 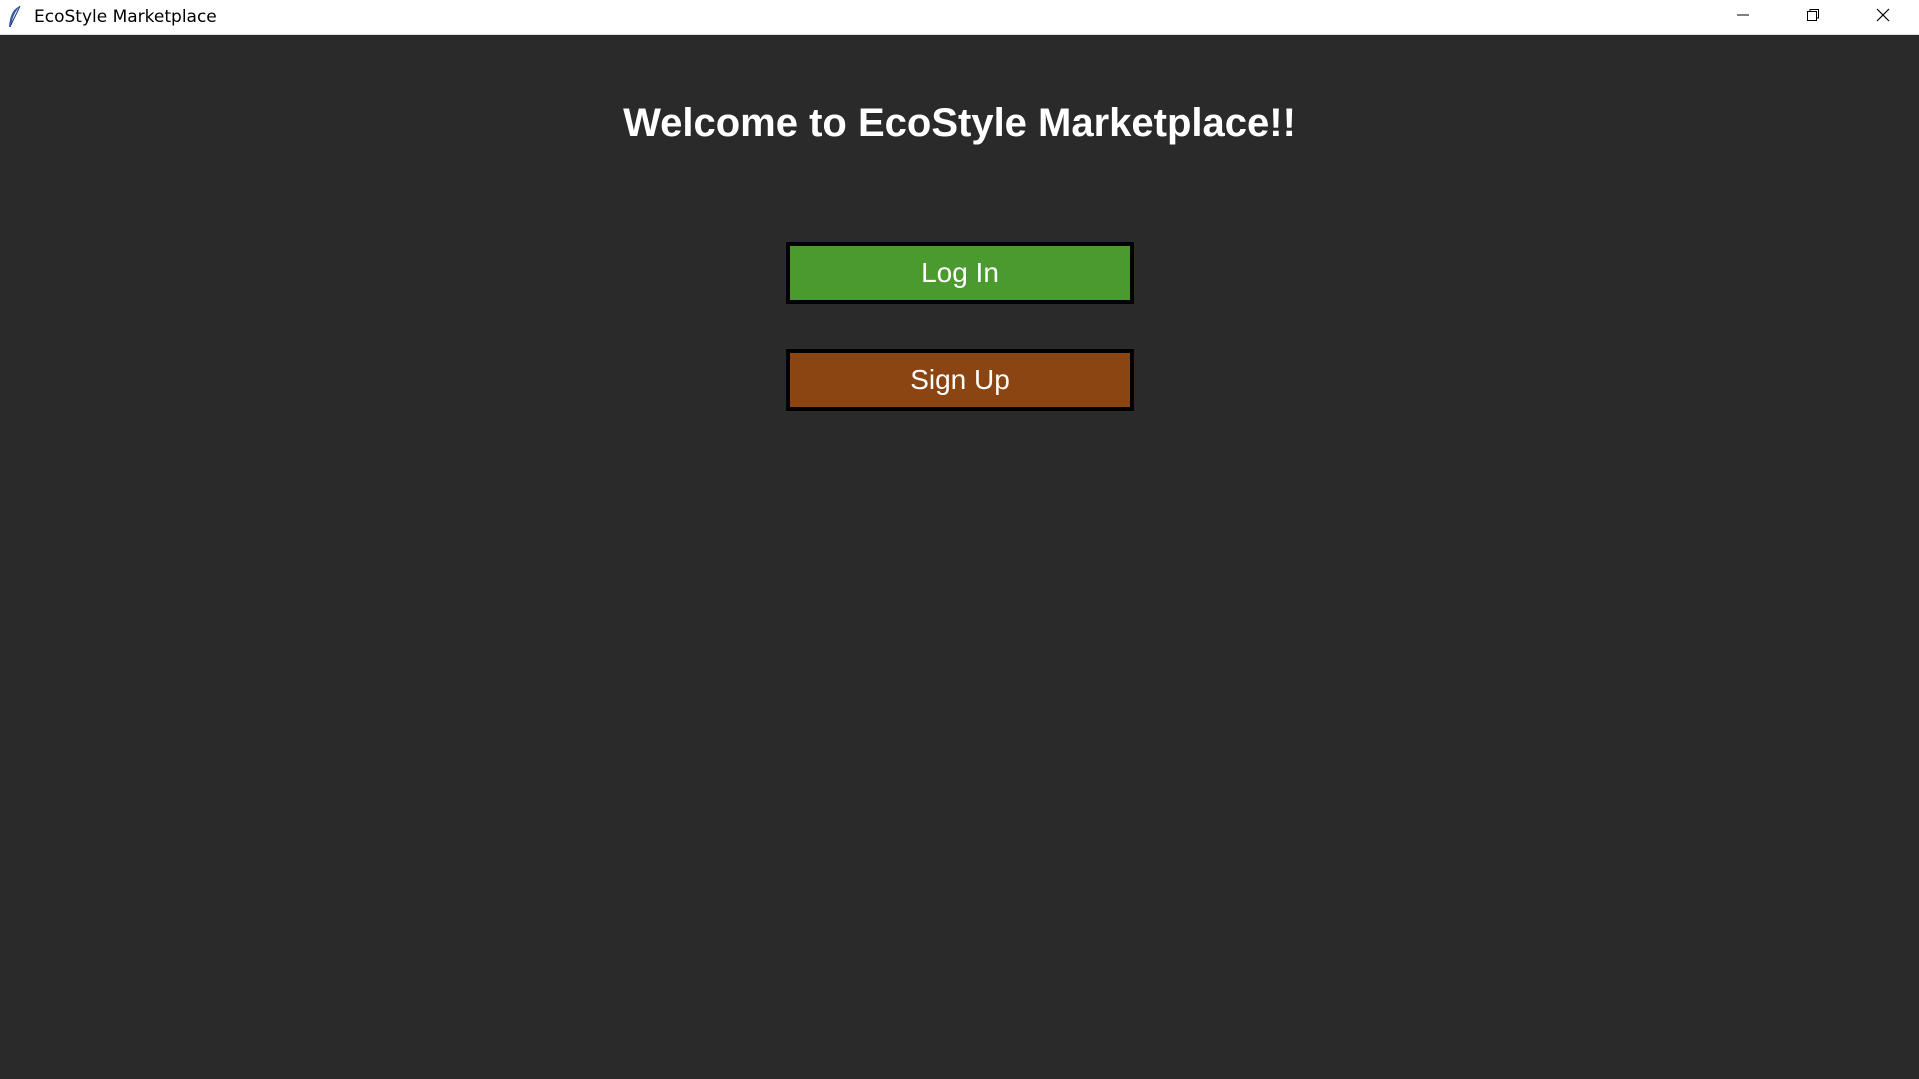 I want to click on signup-button: Sign Up, so click(x=960, y=380).